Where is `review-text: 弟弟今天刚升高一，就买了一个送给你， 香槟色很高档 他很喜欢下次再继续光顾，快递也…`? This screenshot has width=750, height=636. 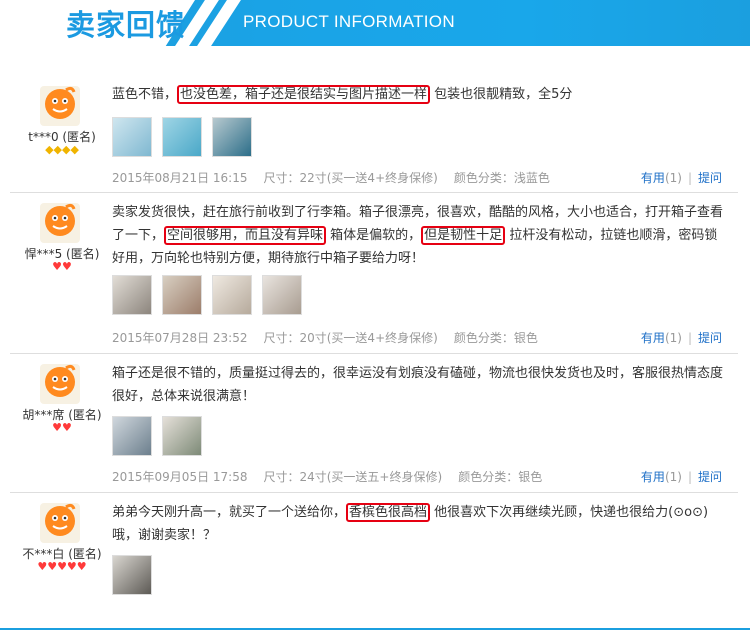 review-text: 弟弟今天刚升高一，就买了一个送给你， 香槟色很高档 他很喜欢下次再继续光顾，快递也… is located at coordinates (420, 524).